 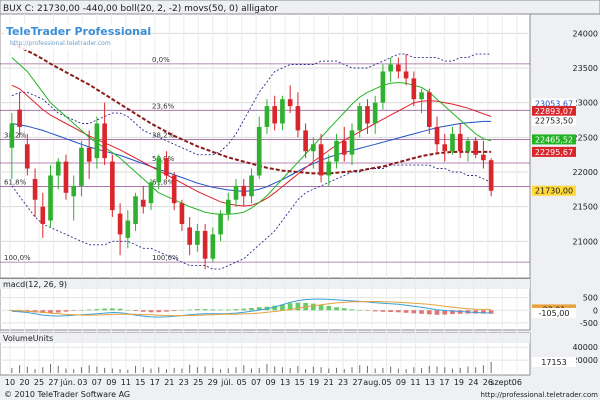 I want to click on price-tick-label: 21000, so click(x=585, y=241).